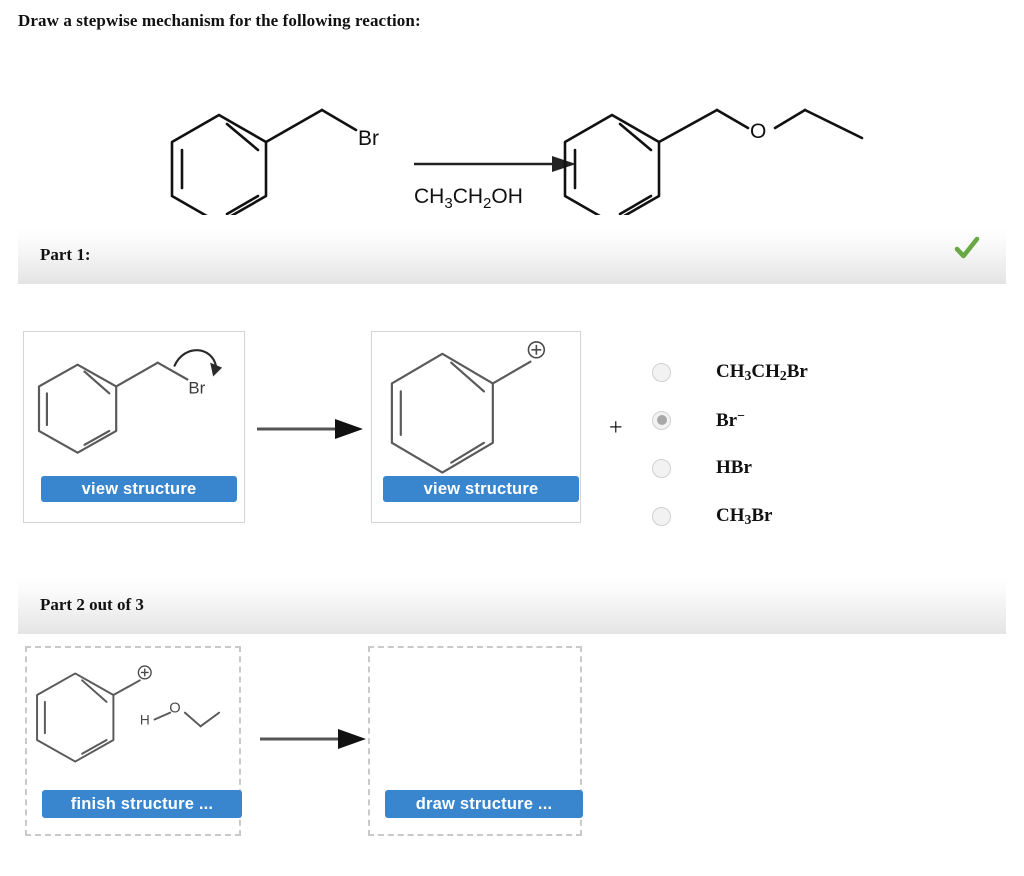  Describe the element at coordinates (616, 428) in the screenshot. I see `plus-sign: +` at that location.